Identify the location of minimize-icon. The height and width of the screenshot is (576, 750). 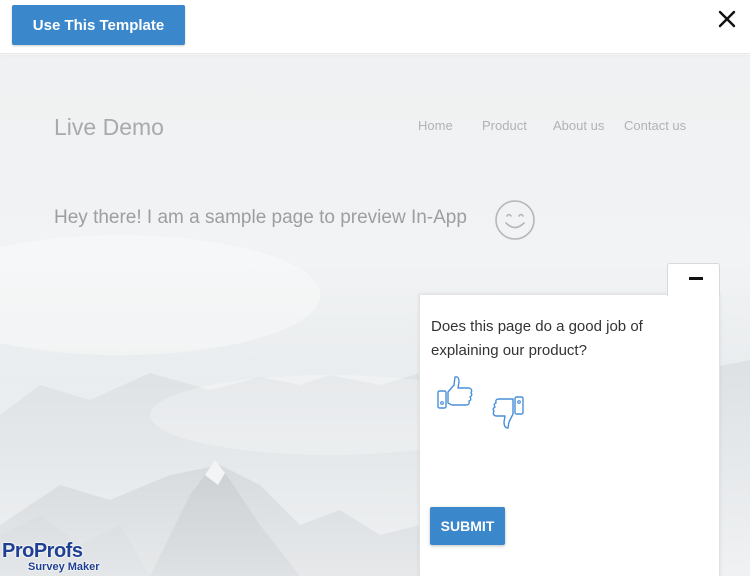
(696, 278).